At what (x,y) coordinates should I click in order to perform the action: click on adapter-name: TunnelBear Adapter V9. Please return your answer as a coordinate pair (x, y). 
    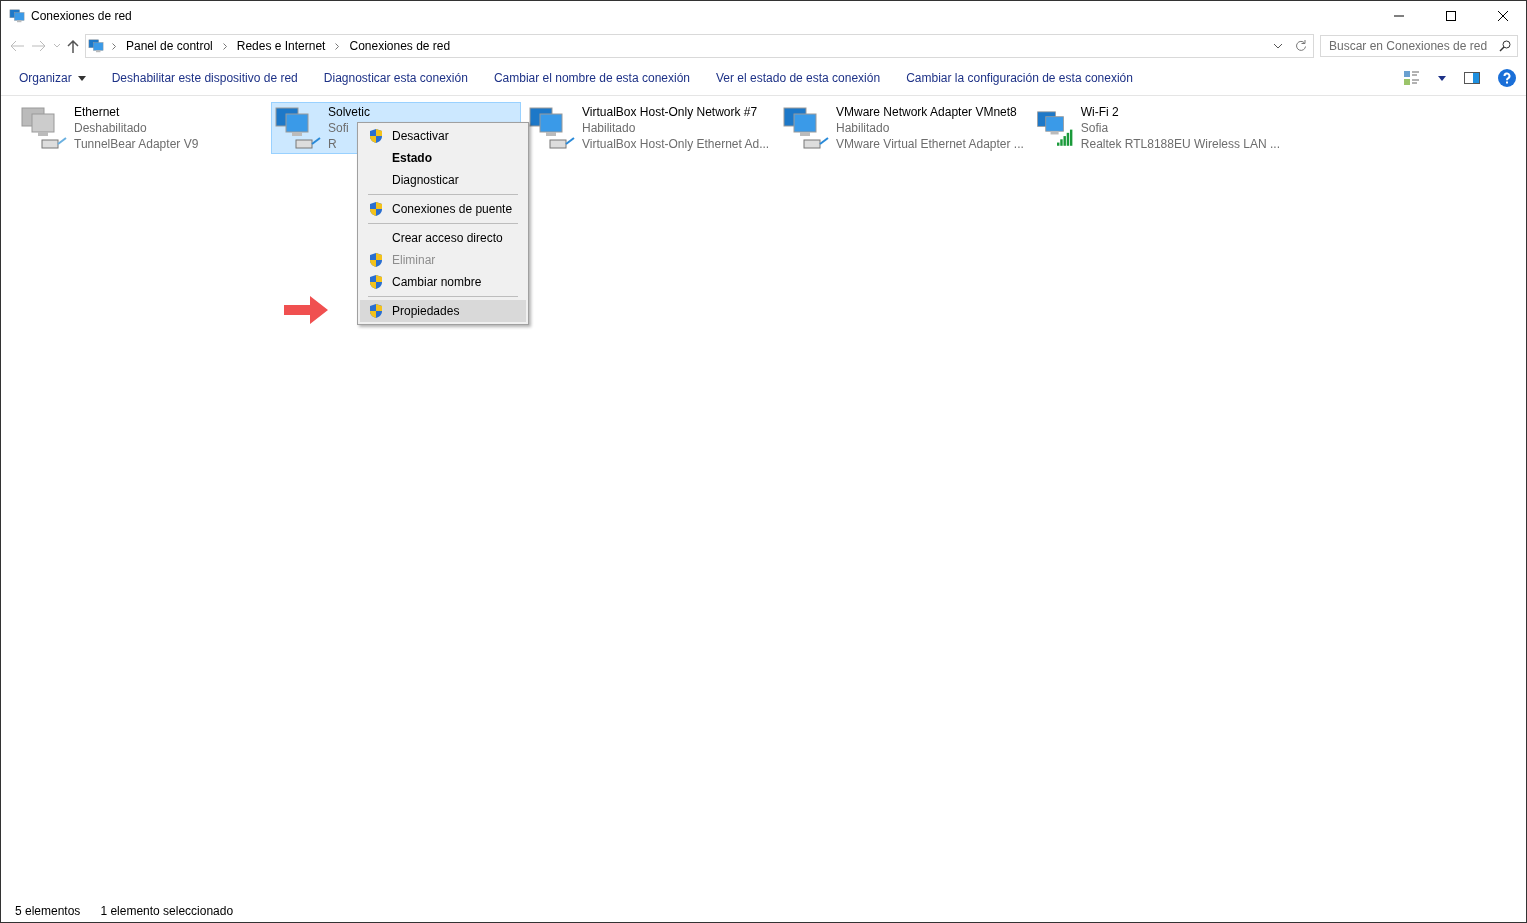
    Looking at the image, I should click on (136, 144).